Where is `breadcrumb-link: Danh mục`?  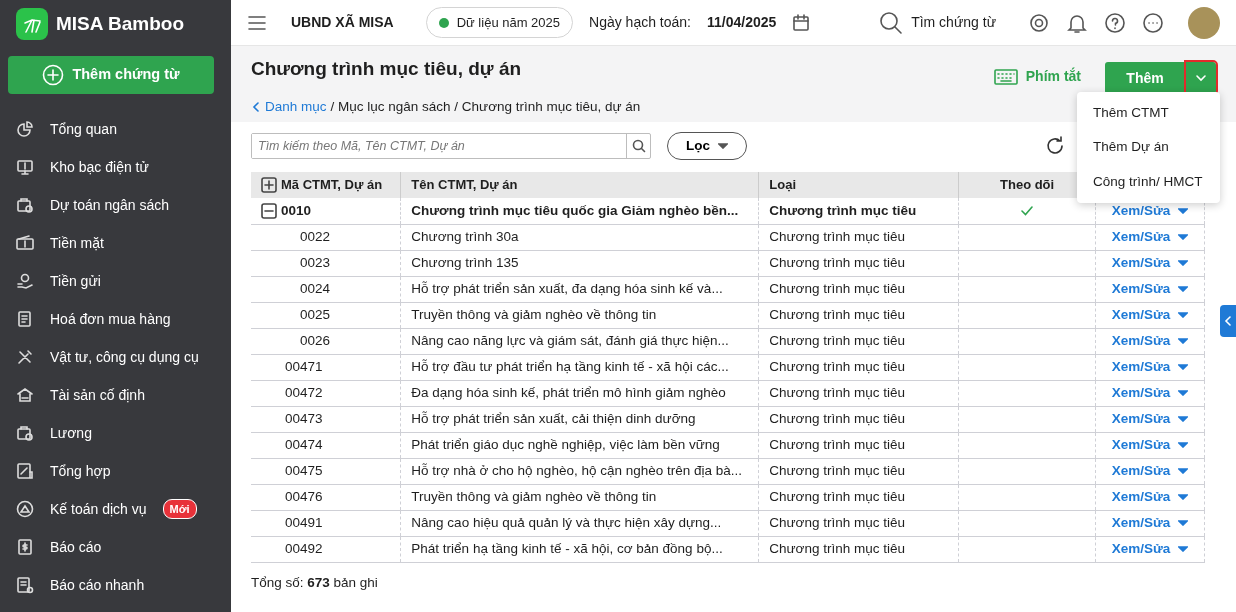
breadcrumb-link: Danh mục is located at coordinates (289, 107).